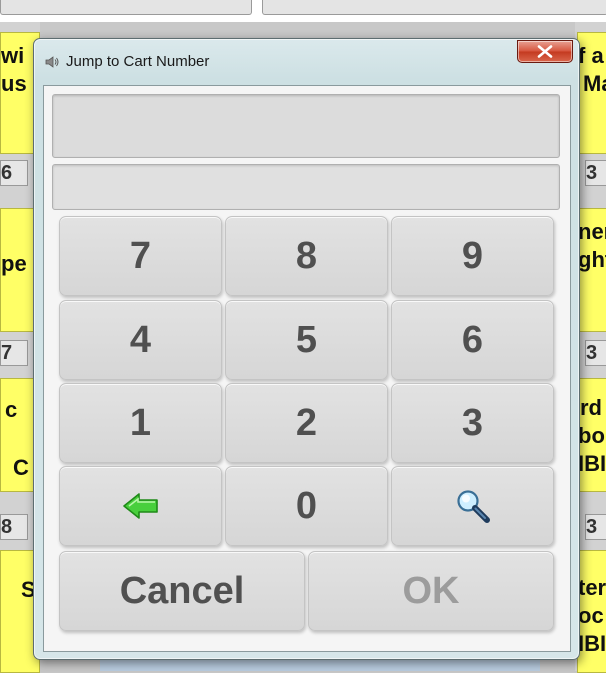 Image resolution: width=606 pixels, height=673 pixels. Describe the element at coordinates (592, 231) in the screenshot. I see `bg-cart-text: ner` at that location.